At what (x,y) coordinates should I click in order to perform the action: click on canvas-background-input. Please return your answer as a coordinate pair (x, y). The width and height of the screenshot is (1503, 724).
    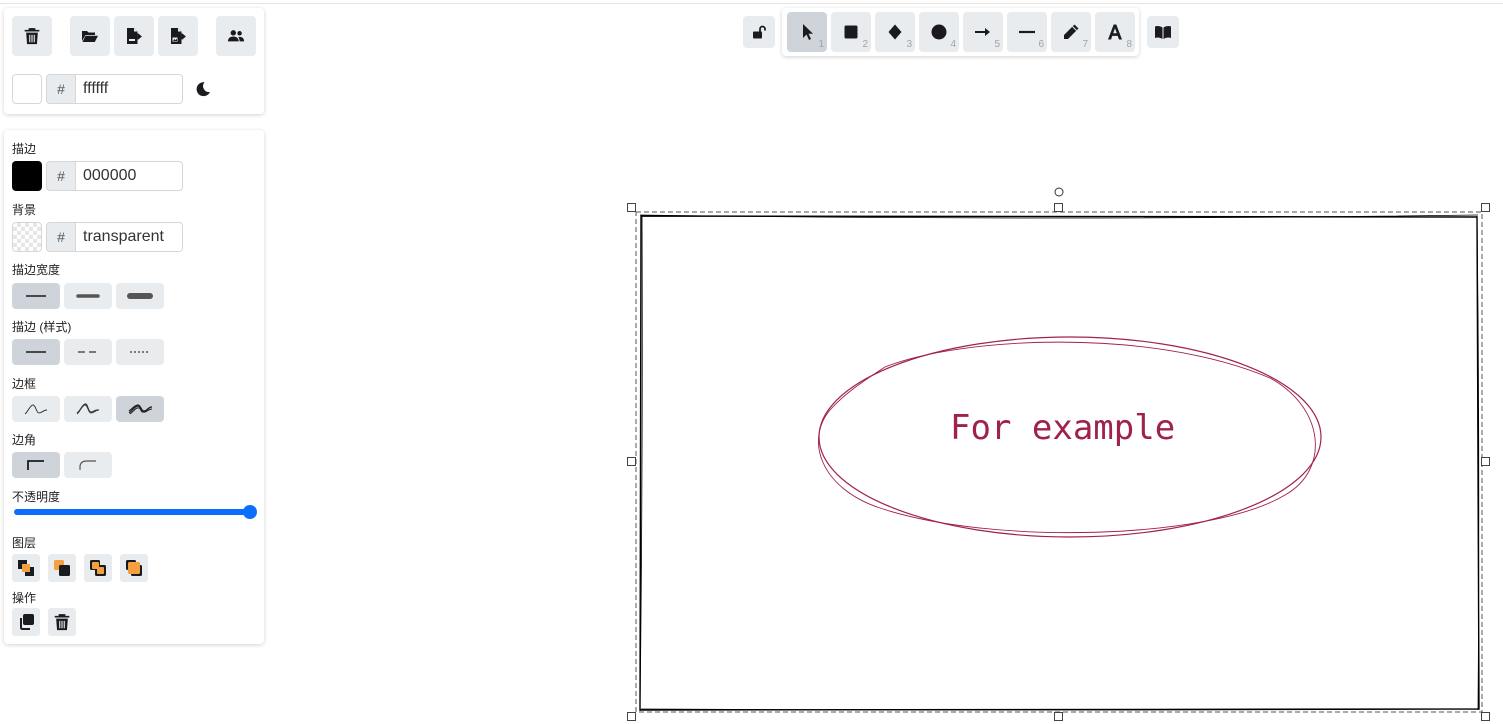
    Looking at the image, I should click on (129, 89).